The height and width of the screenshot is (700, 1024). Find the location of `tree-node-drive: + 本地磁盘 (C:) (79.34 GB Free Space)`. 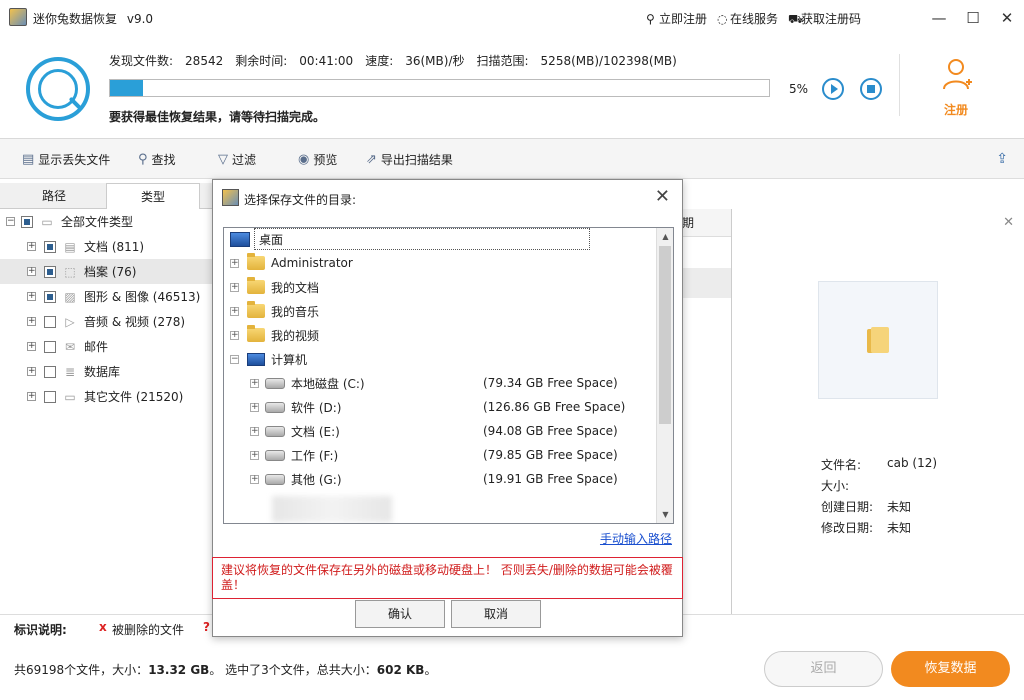

tree-node-drive: + 本地磁盘 (C:) (79.34 GB Free Space) is located at coordinates (460, 383).